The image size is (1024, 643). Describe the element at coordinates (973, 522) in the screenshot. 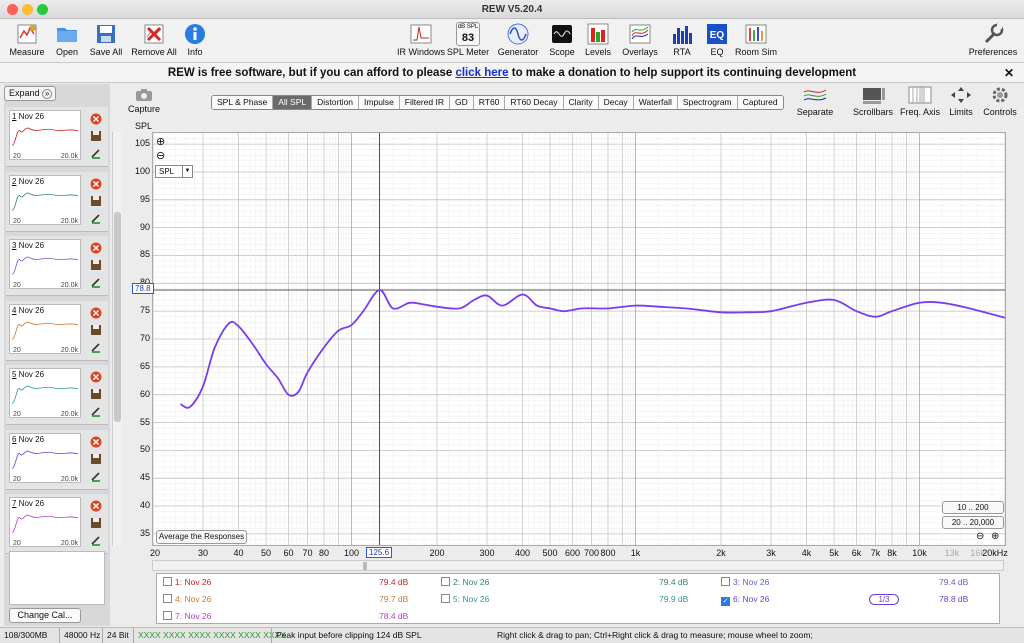

I see `range-20-20000-button: 20 .. 20,000` at that location.